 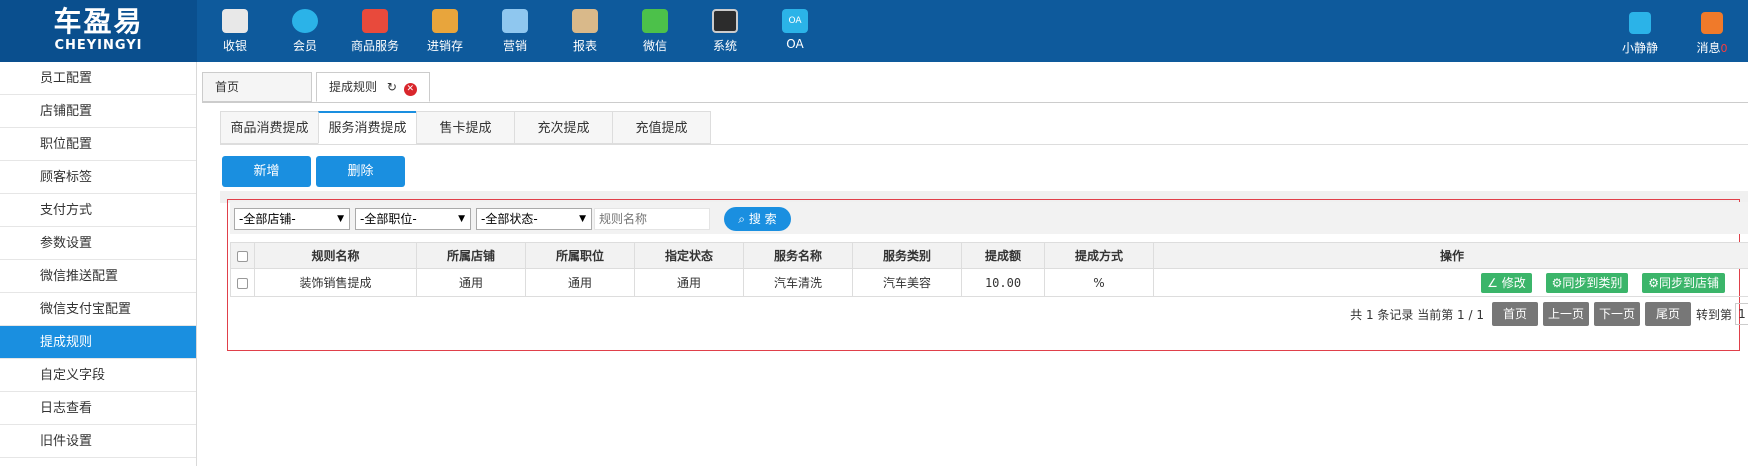 What do you see at coordinates (305, 21) in the screenshot?
I see `member-icon` at bounding box center [305, 21].